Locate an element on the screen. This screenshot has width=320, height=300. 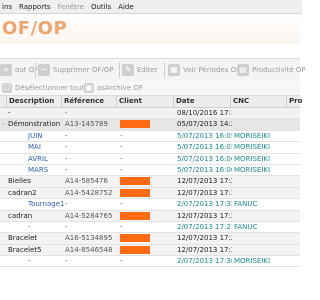
column-client: Client is located at coordinates (145, 101).